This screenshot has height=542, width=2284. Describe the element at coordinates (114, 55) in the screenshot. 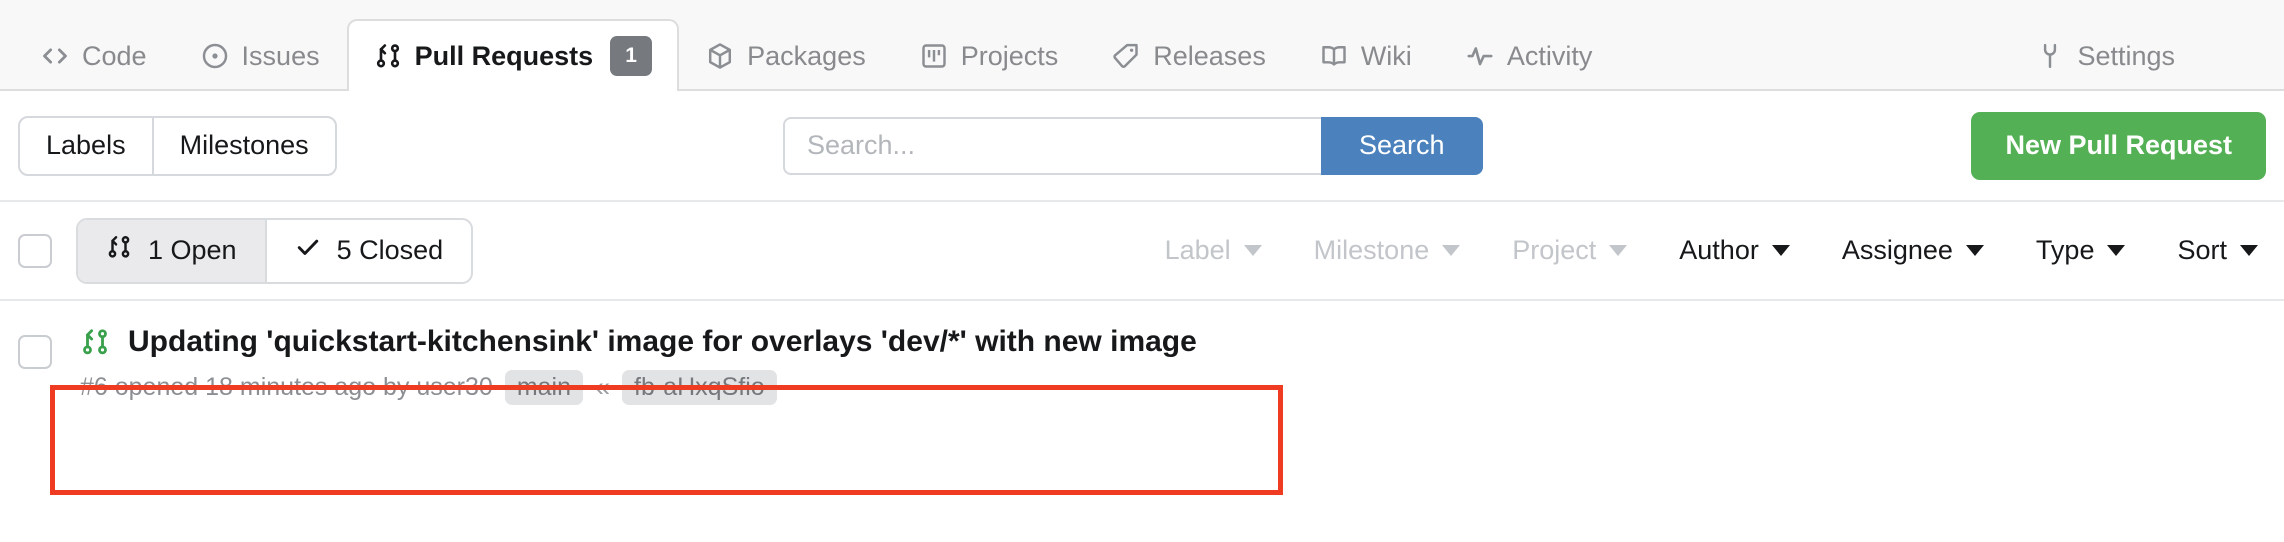

I see `tab-label: Code` at that location.